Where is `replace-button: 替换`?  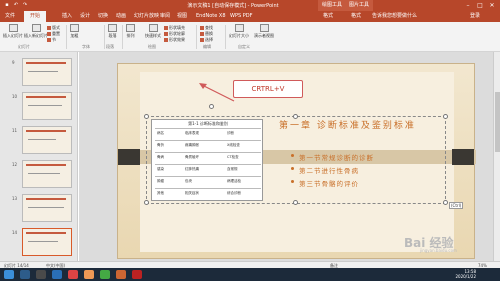
replace-button: 替换 is located at coordinates (206, 33).